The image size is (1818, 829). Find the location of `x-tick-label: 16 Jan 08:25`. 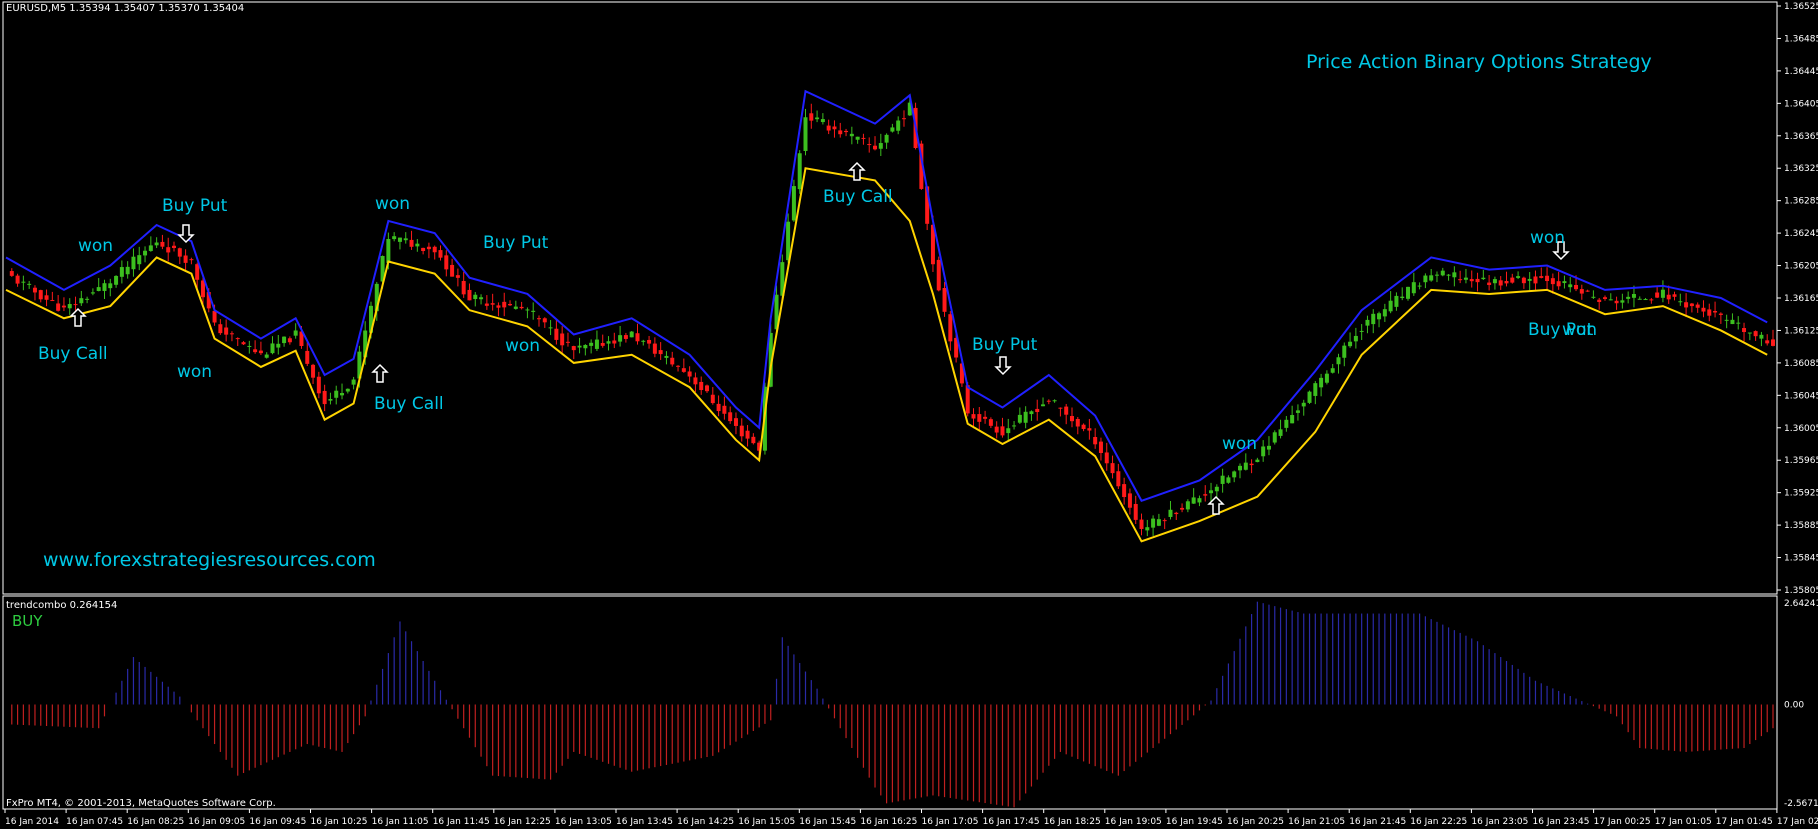

x-tick-label: 16 Jan 08:25 is located at coordinates (155, 822).